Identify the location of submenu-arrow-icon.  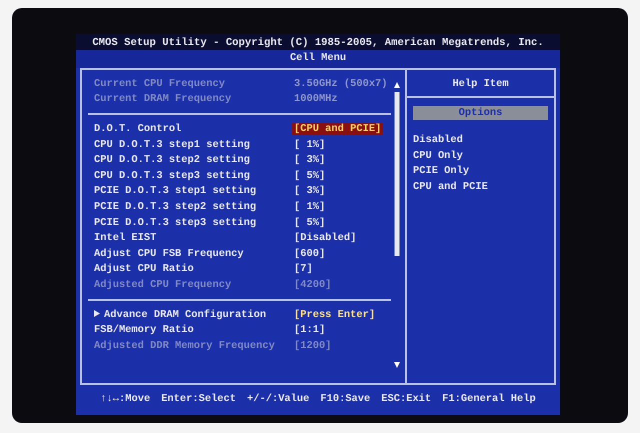
(97, 313).